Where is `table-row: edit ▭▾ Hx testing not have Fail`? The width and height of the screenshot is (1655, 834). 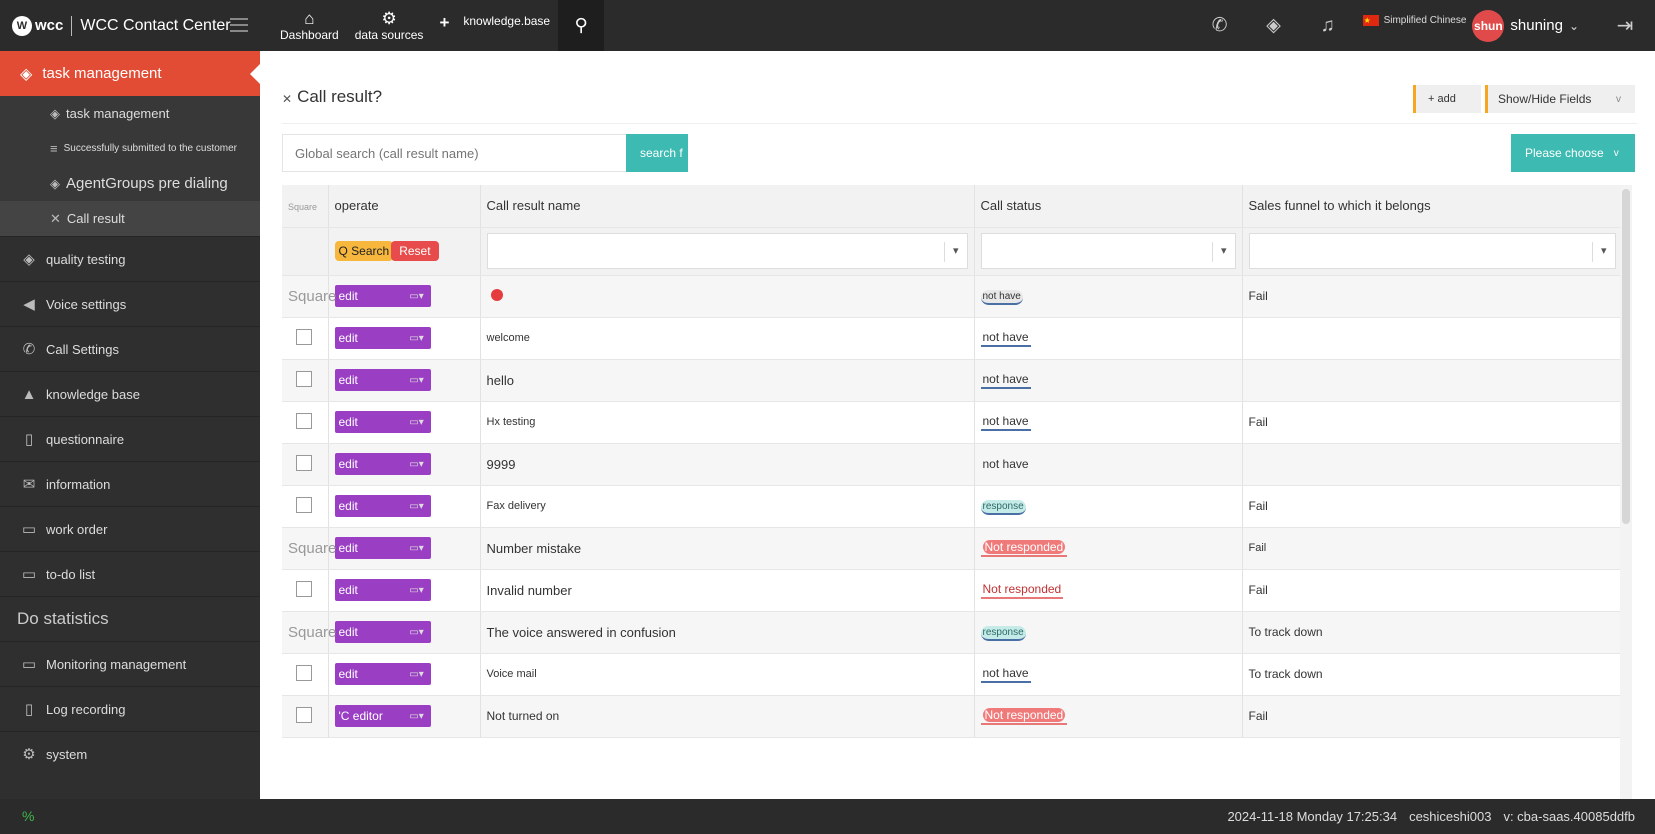 table-row: edit ▭▾ Hx testing not have Fail is located at coordinates (952, 422).